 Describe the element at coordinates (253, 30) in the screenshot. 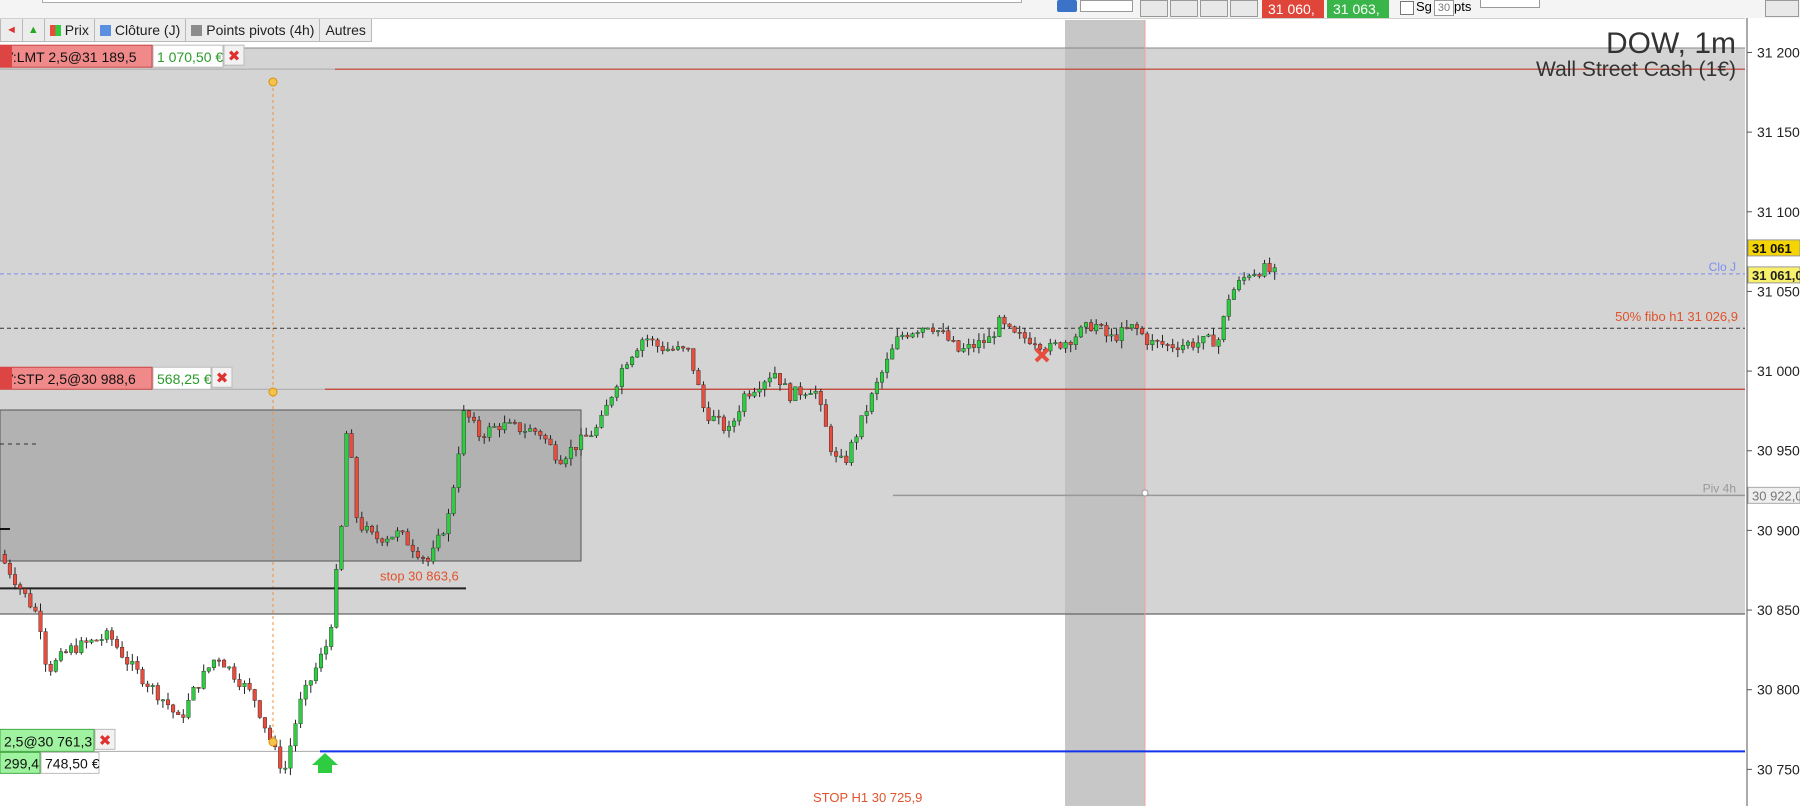

I see `legend-item-pivots: Points pivots (4h)` at that location.